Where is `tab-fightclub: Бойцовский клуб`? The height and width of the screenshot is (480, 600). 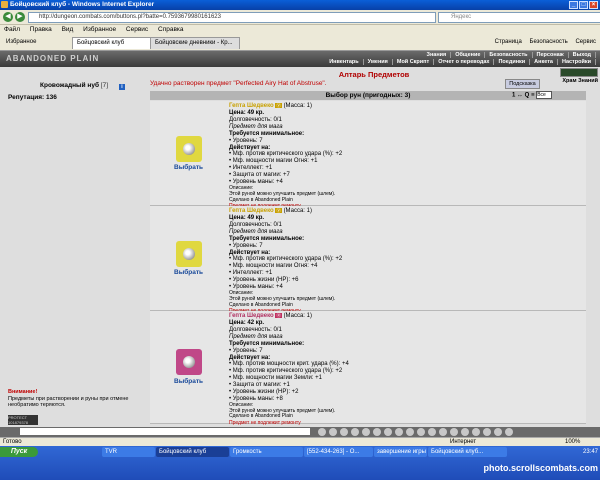
tab-fightclub: Бойцовский клуб is located at coordinates (112, 43).